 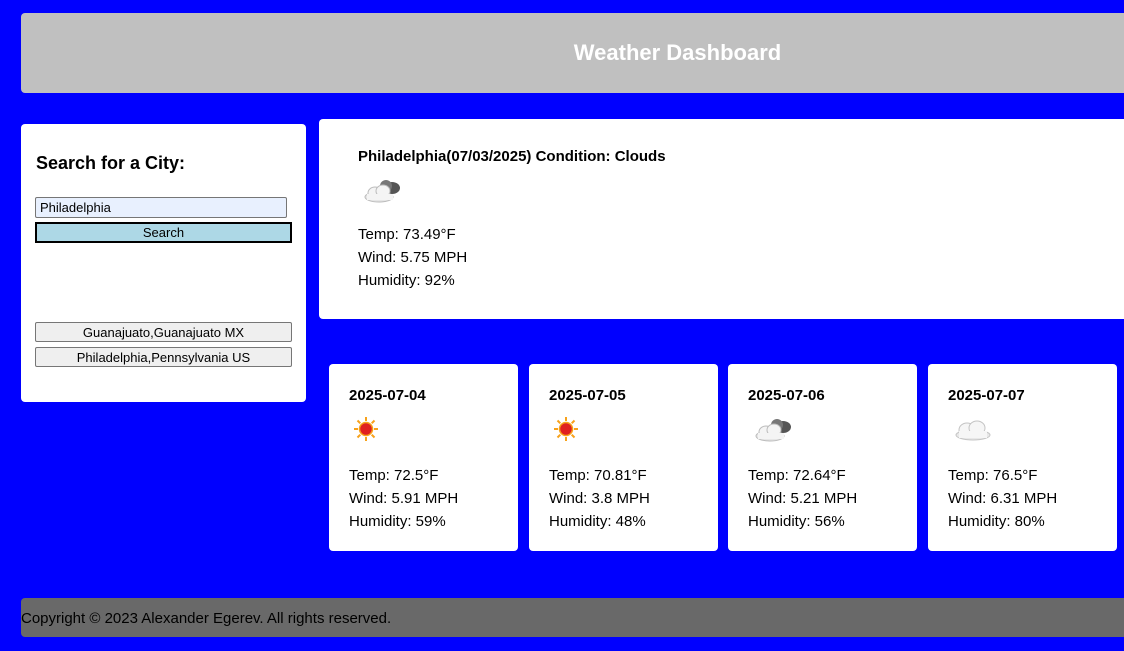 What do you see at coordinates (973, 431) in the screenshot?
I see `cloud-icon` at bounding box center [973, 431].